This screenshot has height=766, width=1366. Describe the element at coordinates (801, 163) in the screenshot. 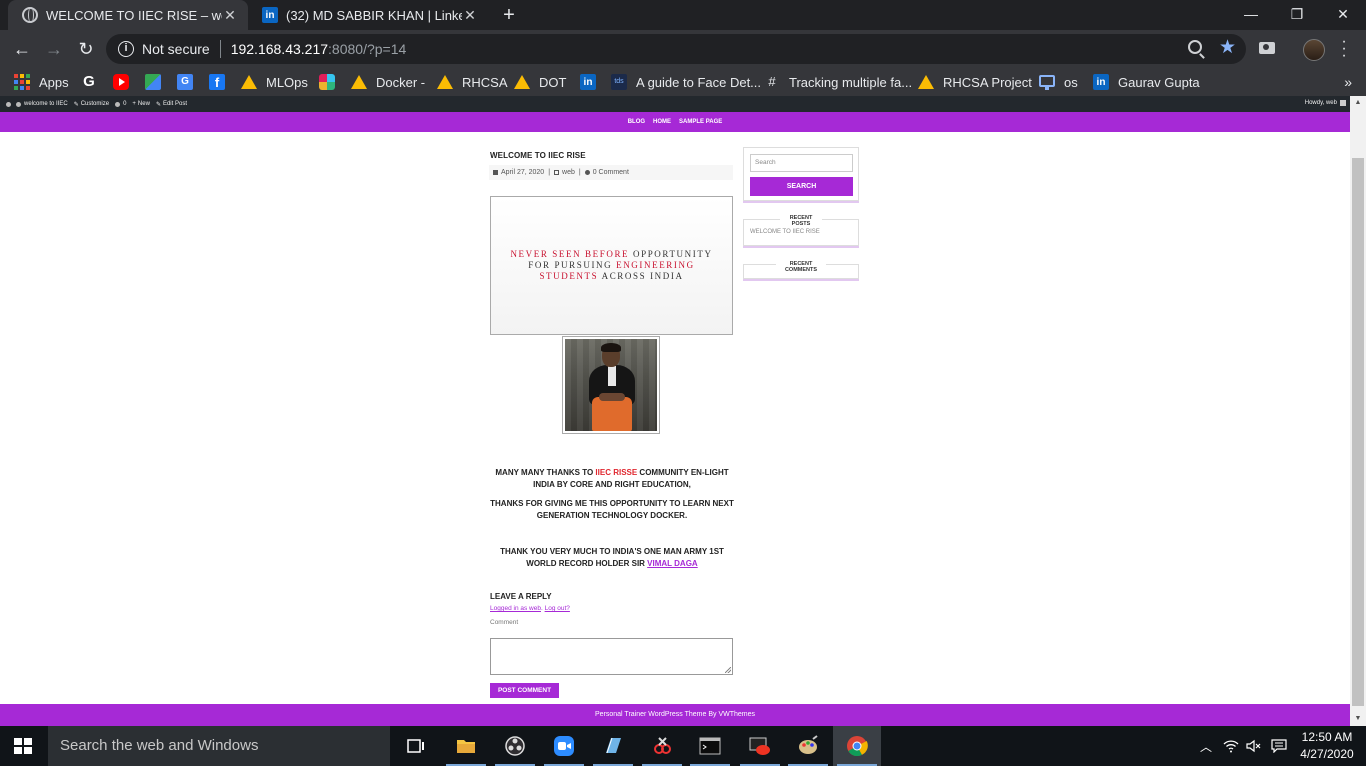

I see `search-input: Search` at that location.